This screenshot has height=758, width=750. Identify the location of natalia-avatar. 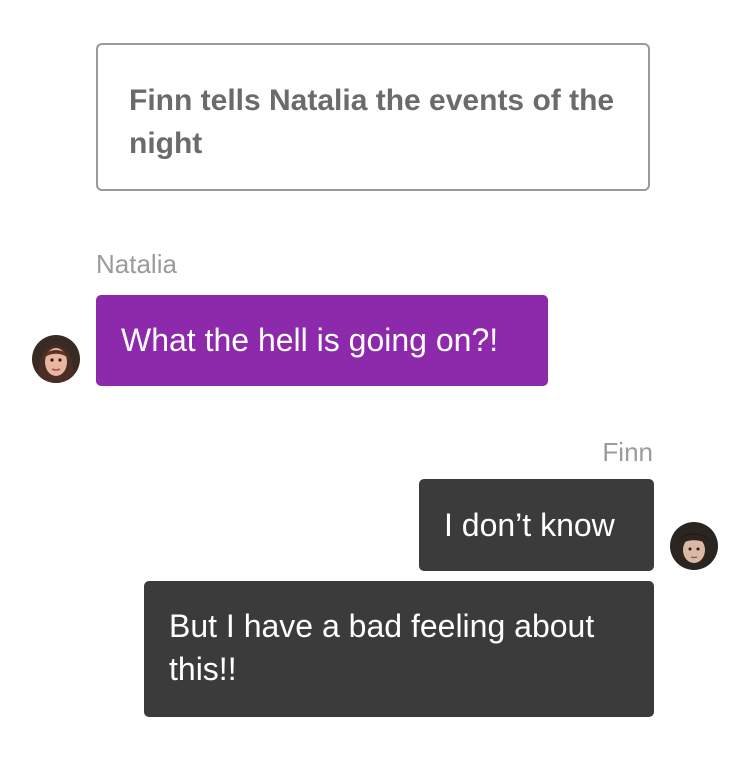
(56, 359).